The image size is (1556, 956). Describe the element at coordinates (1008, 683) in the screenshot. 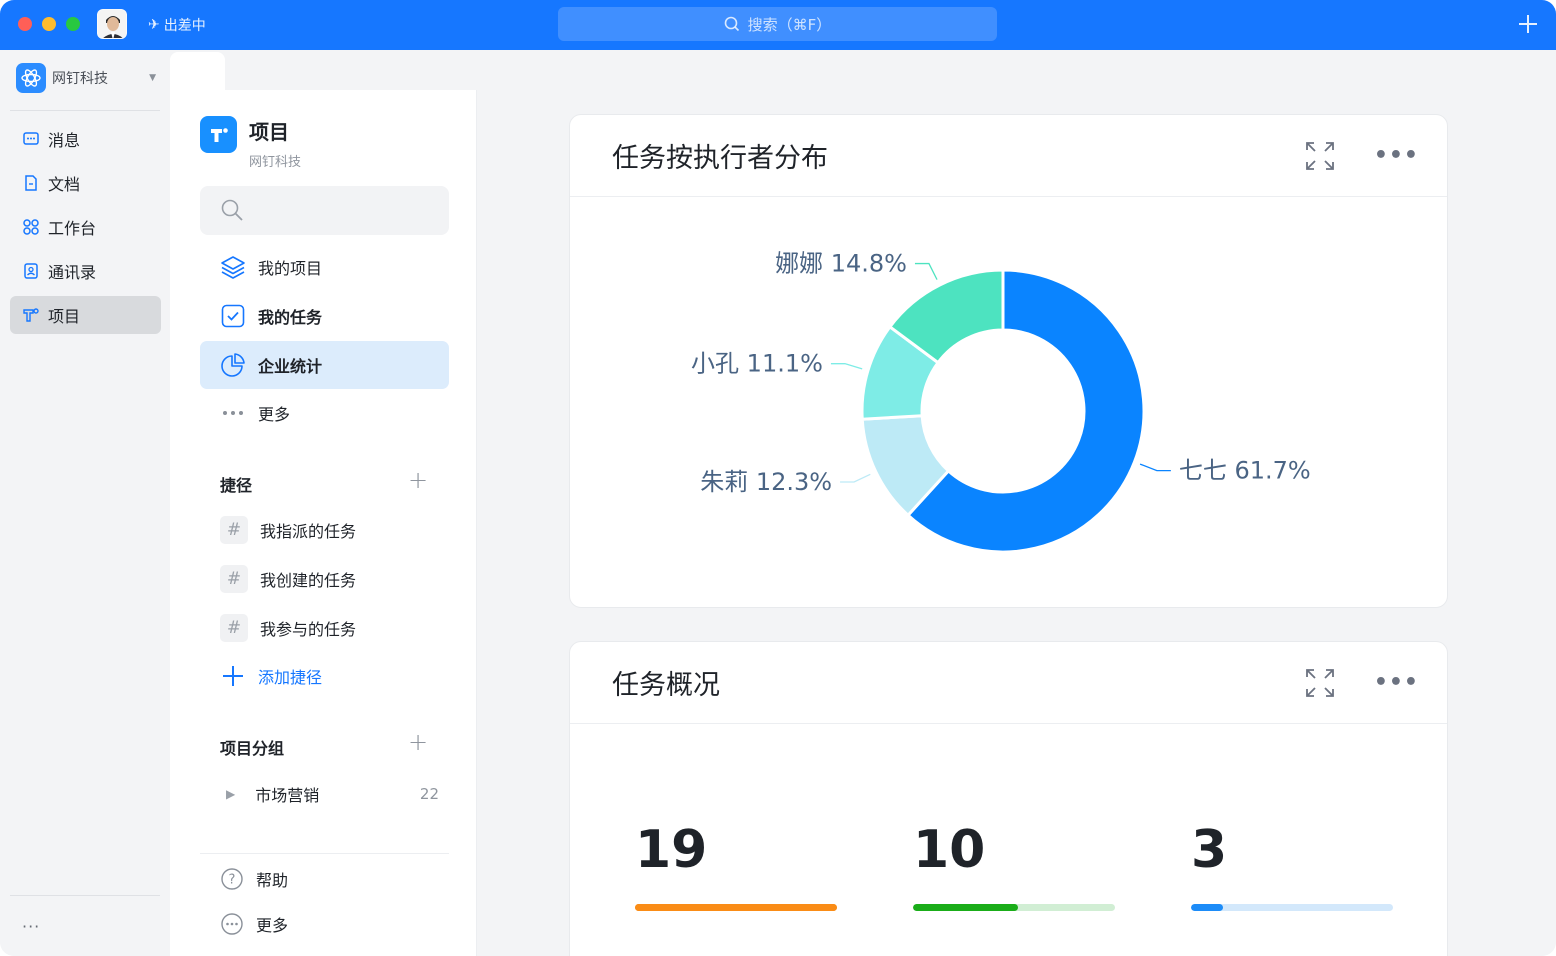

I see `card-header: 任务概况 •••` at that location.